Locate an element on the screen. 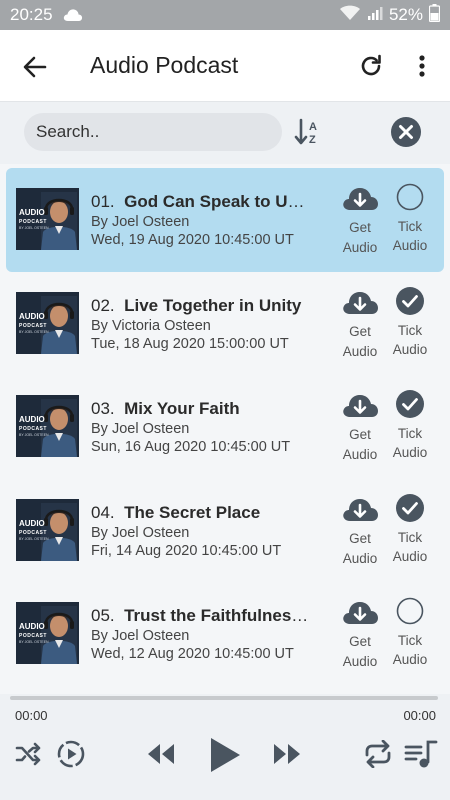  episode-title: 05. Trust the Faithfulness of God is located at coordinates (201, 616).